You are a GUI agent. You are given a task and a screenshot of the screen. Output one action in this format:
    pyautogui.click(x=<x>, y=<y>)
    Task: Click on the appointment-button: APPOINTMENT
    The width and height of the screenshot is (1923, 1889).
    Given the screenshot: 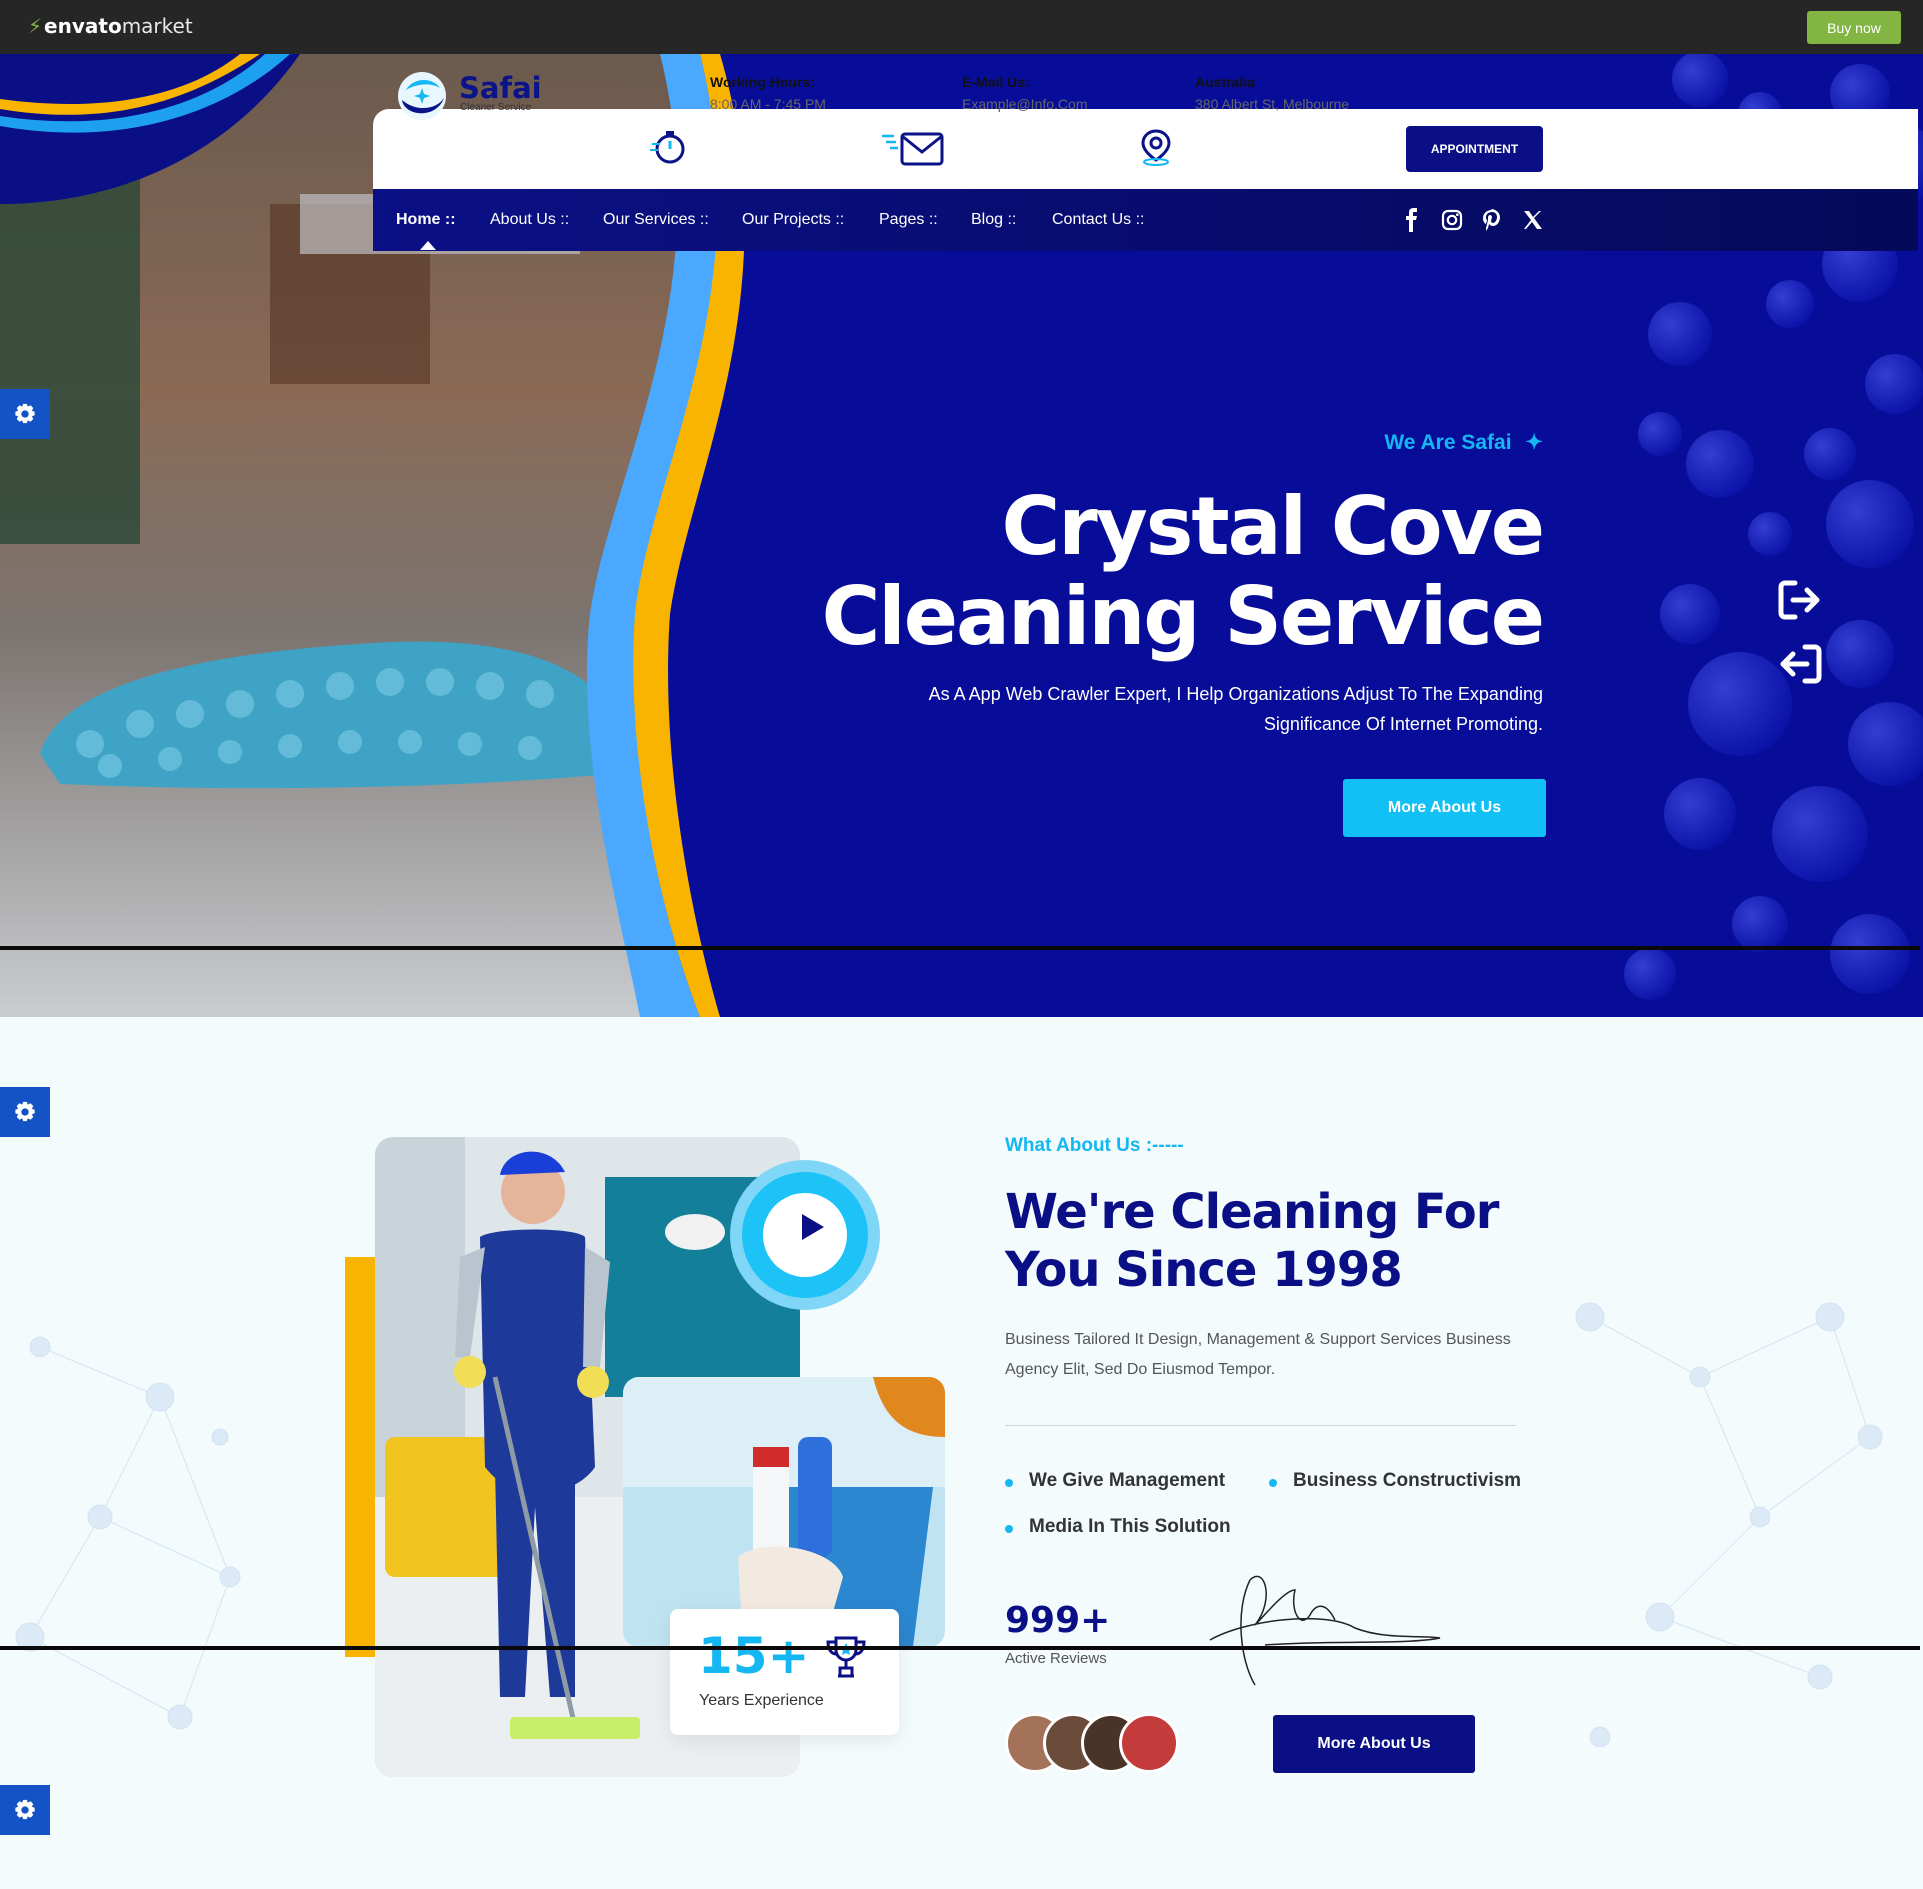 What is the action you would take?
    pyautogui.click(x=1474, y=149)
    